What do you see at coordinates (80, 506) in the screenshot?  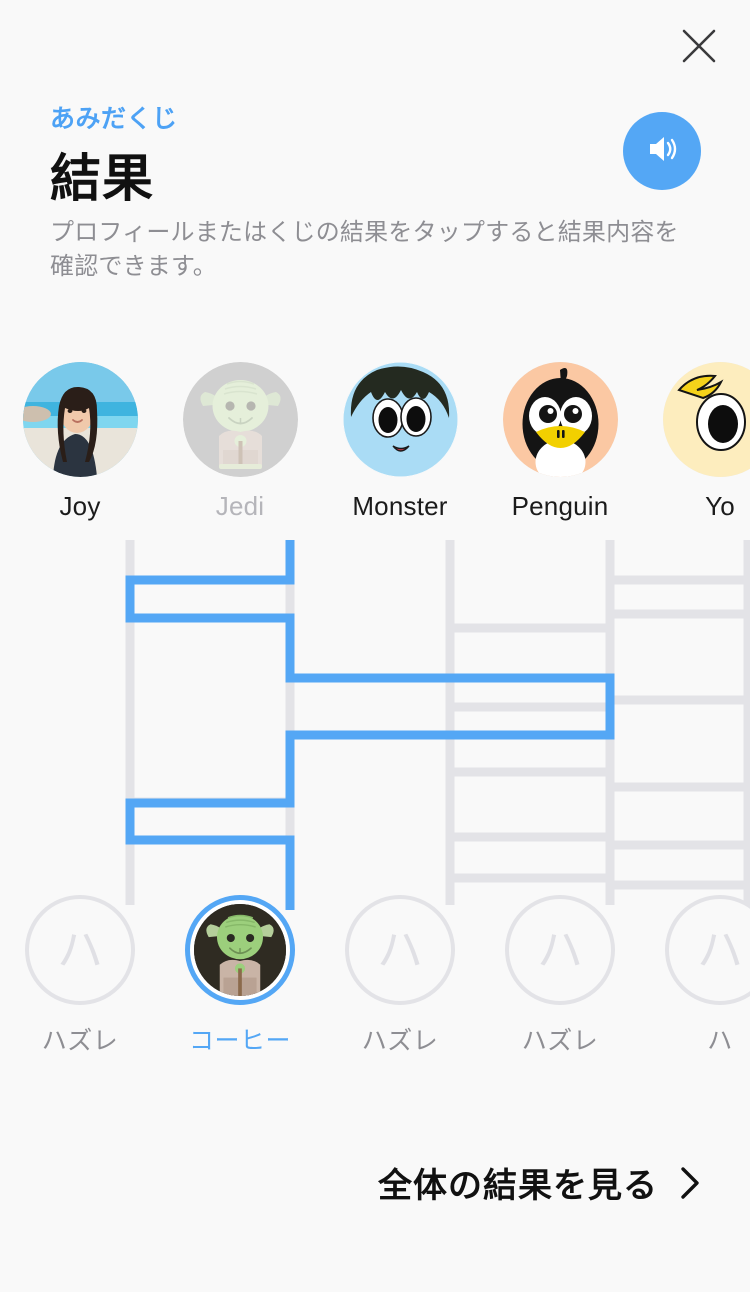 I see `participant-name: Joy` at bounding box center [80, 506].